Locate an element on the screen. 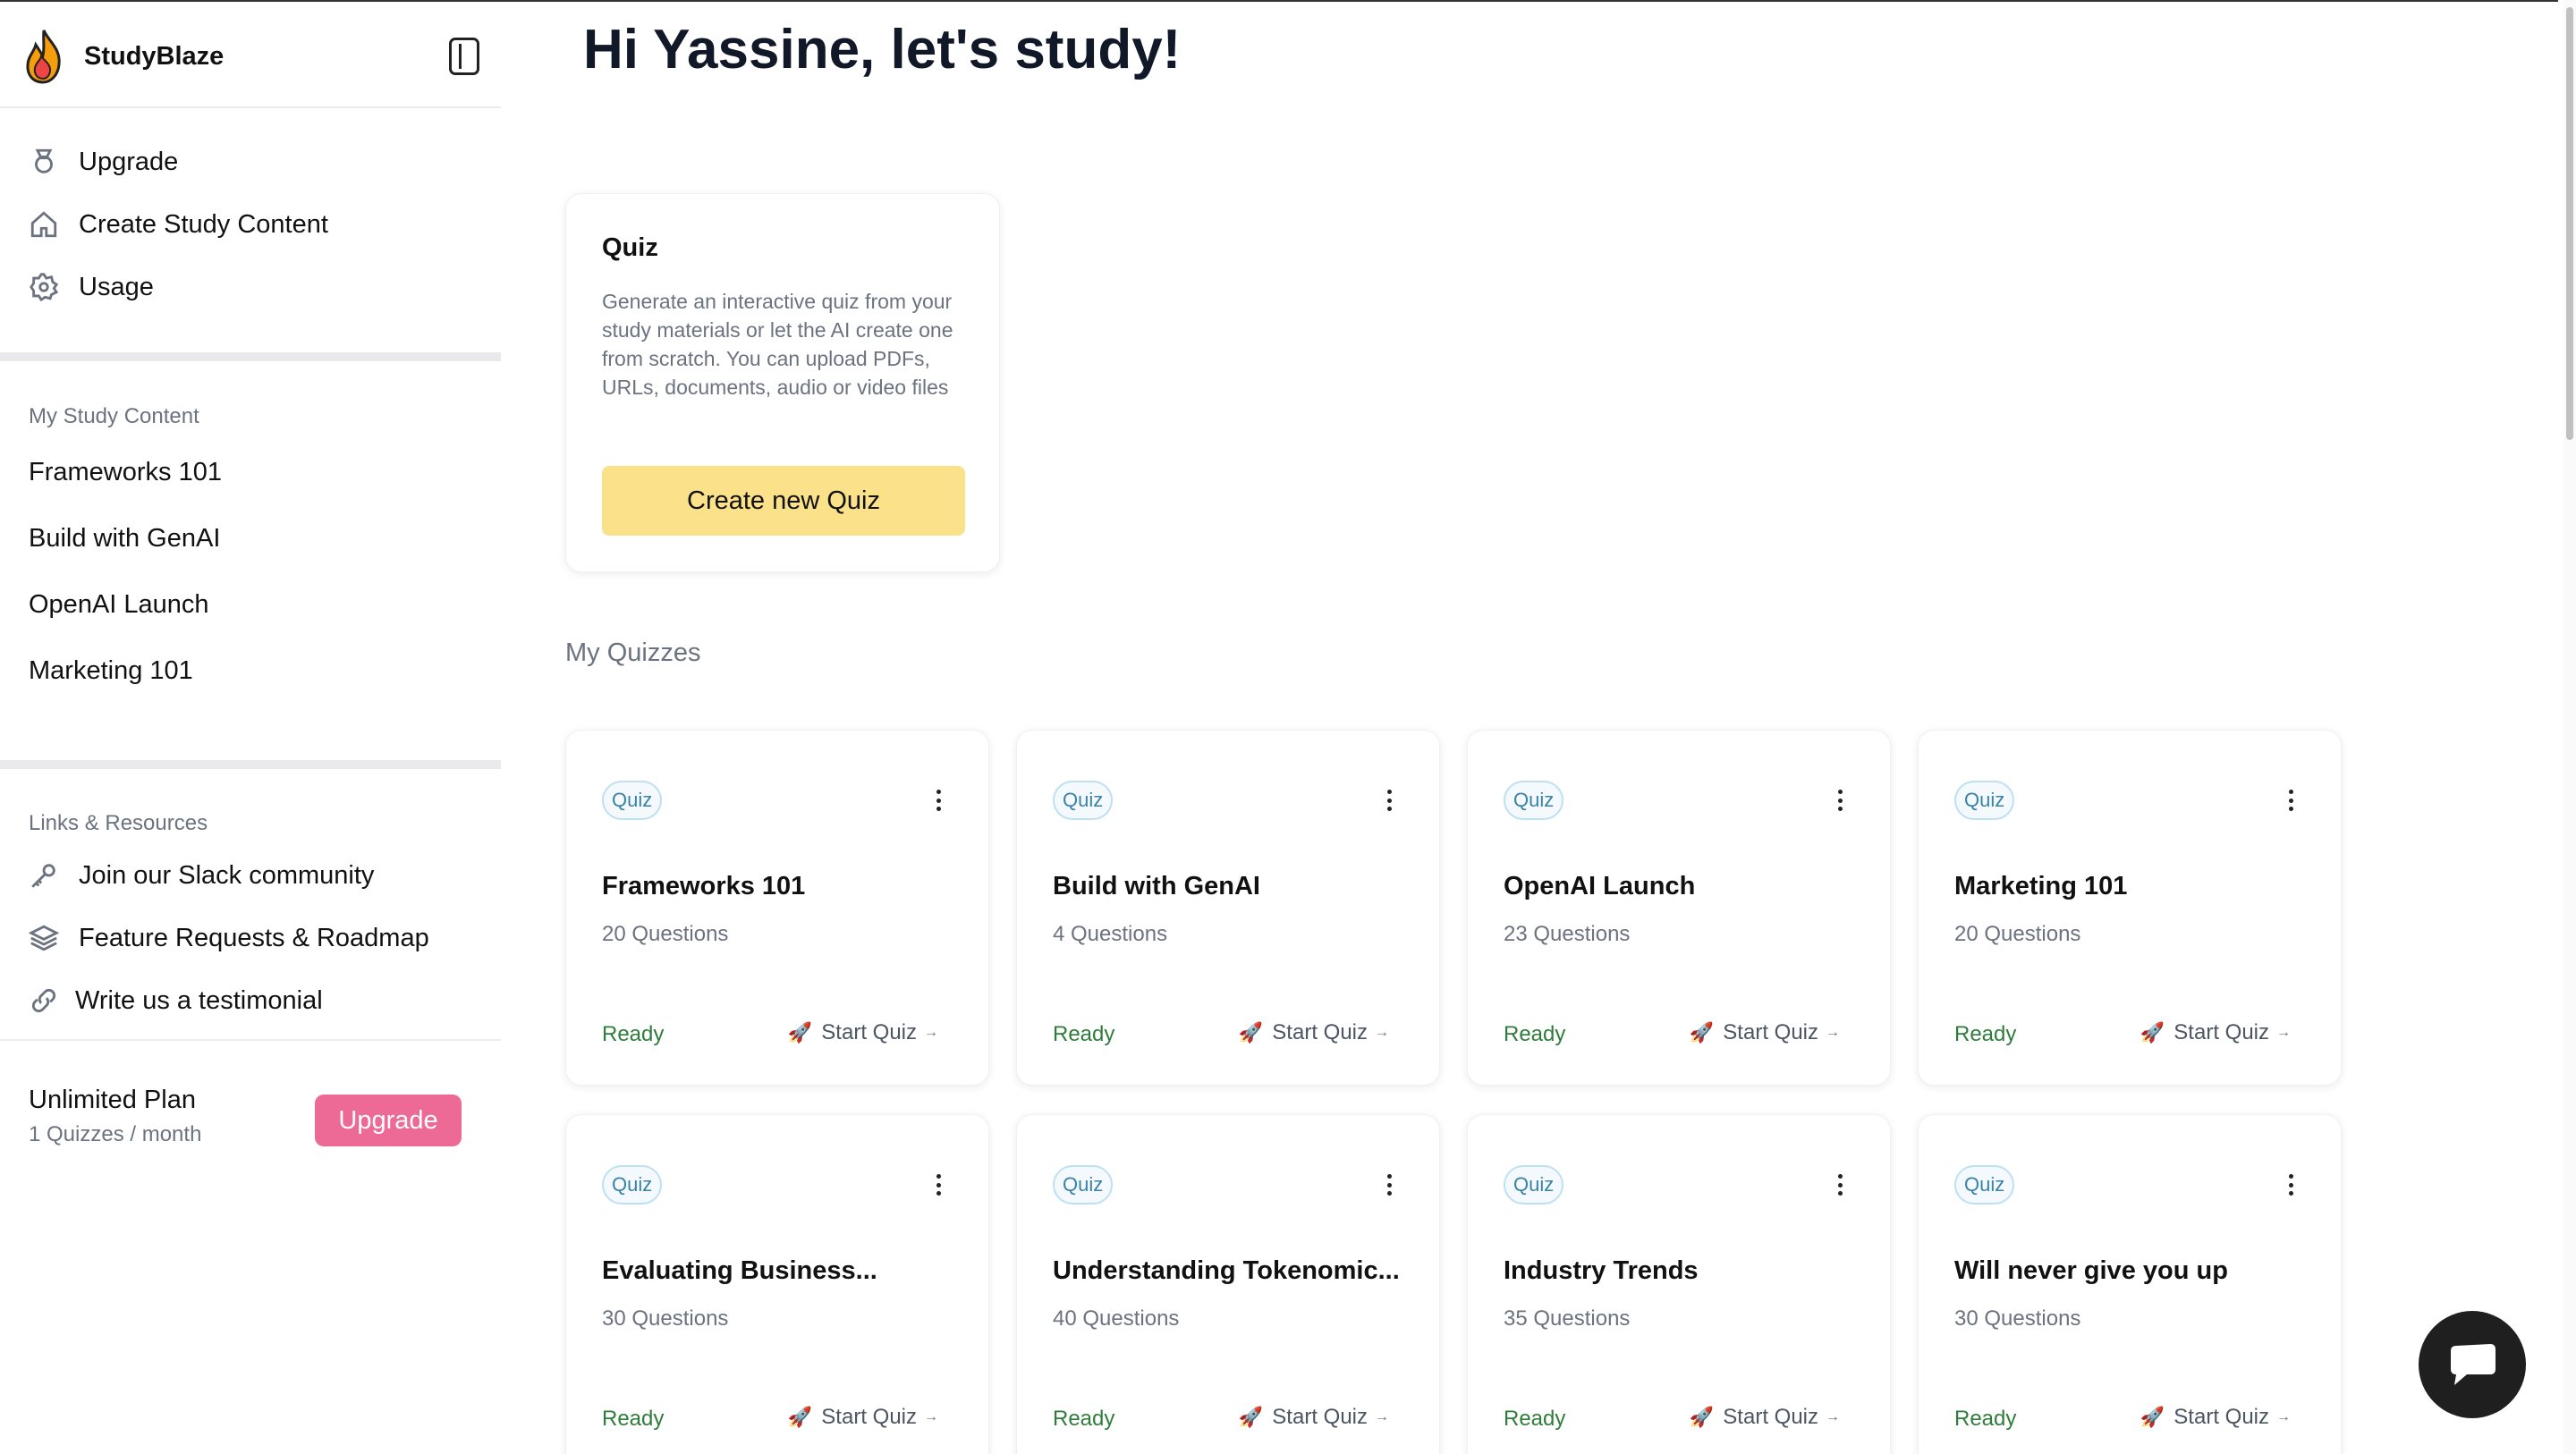 Image resolution: width=2576 pixels, height=1454 pixels. nav-usage: Usage is located at coordinates (91, 287).